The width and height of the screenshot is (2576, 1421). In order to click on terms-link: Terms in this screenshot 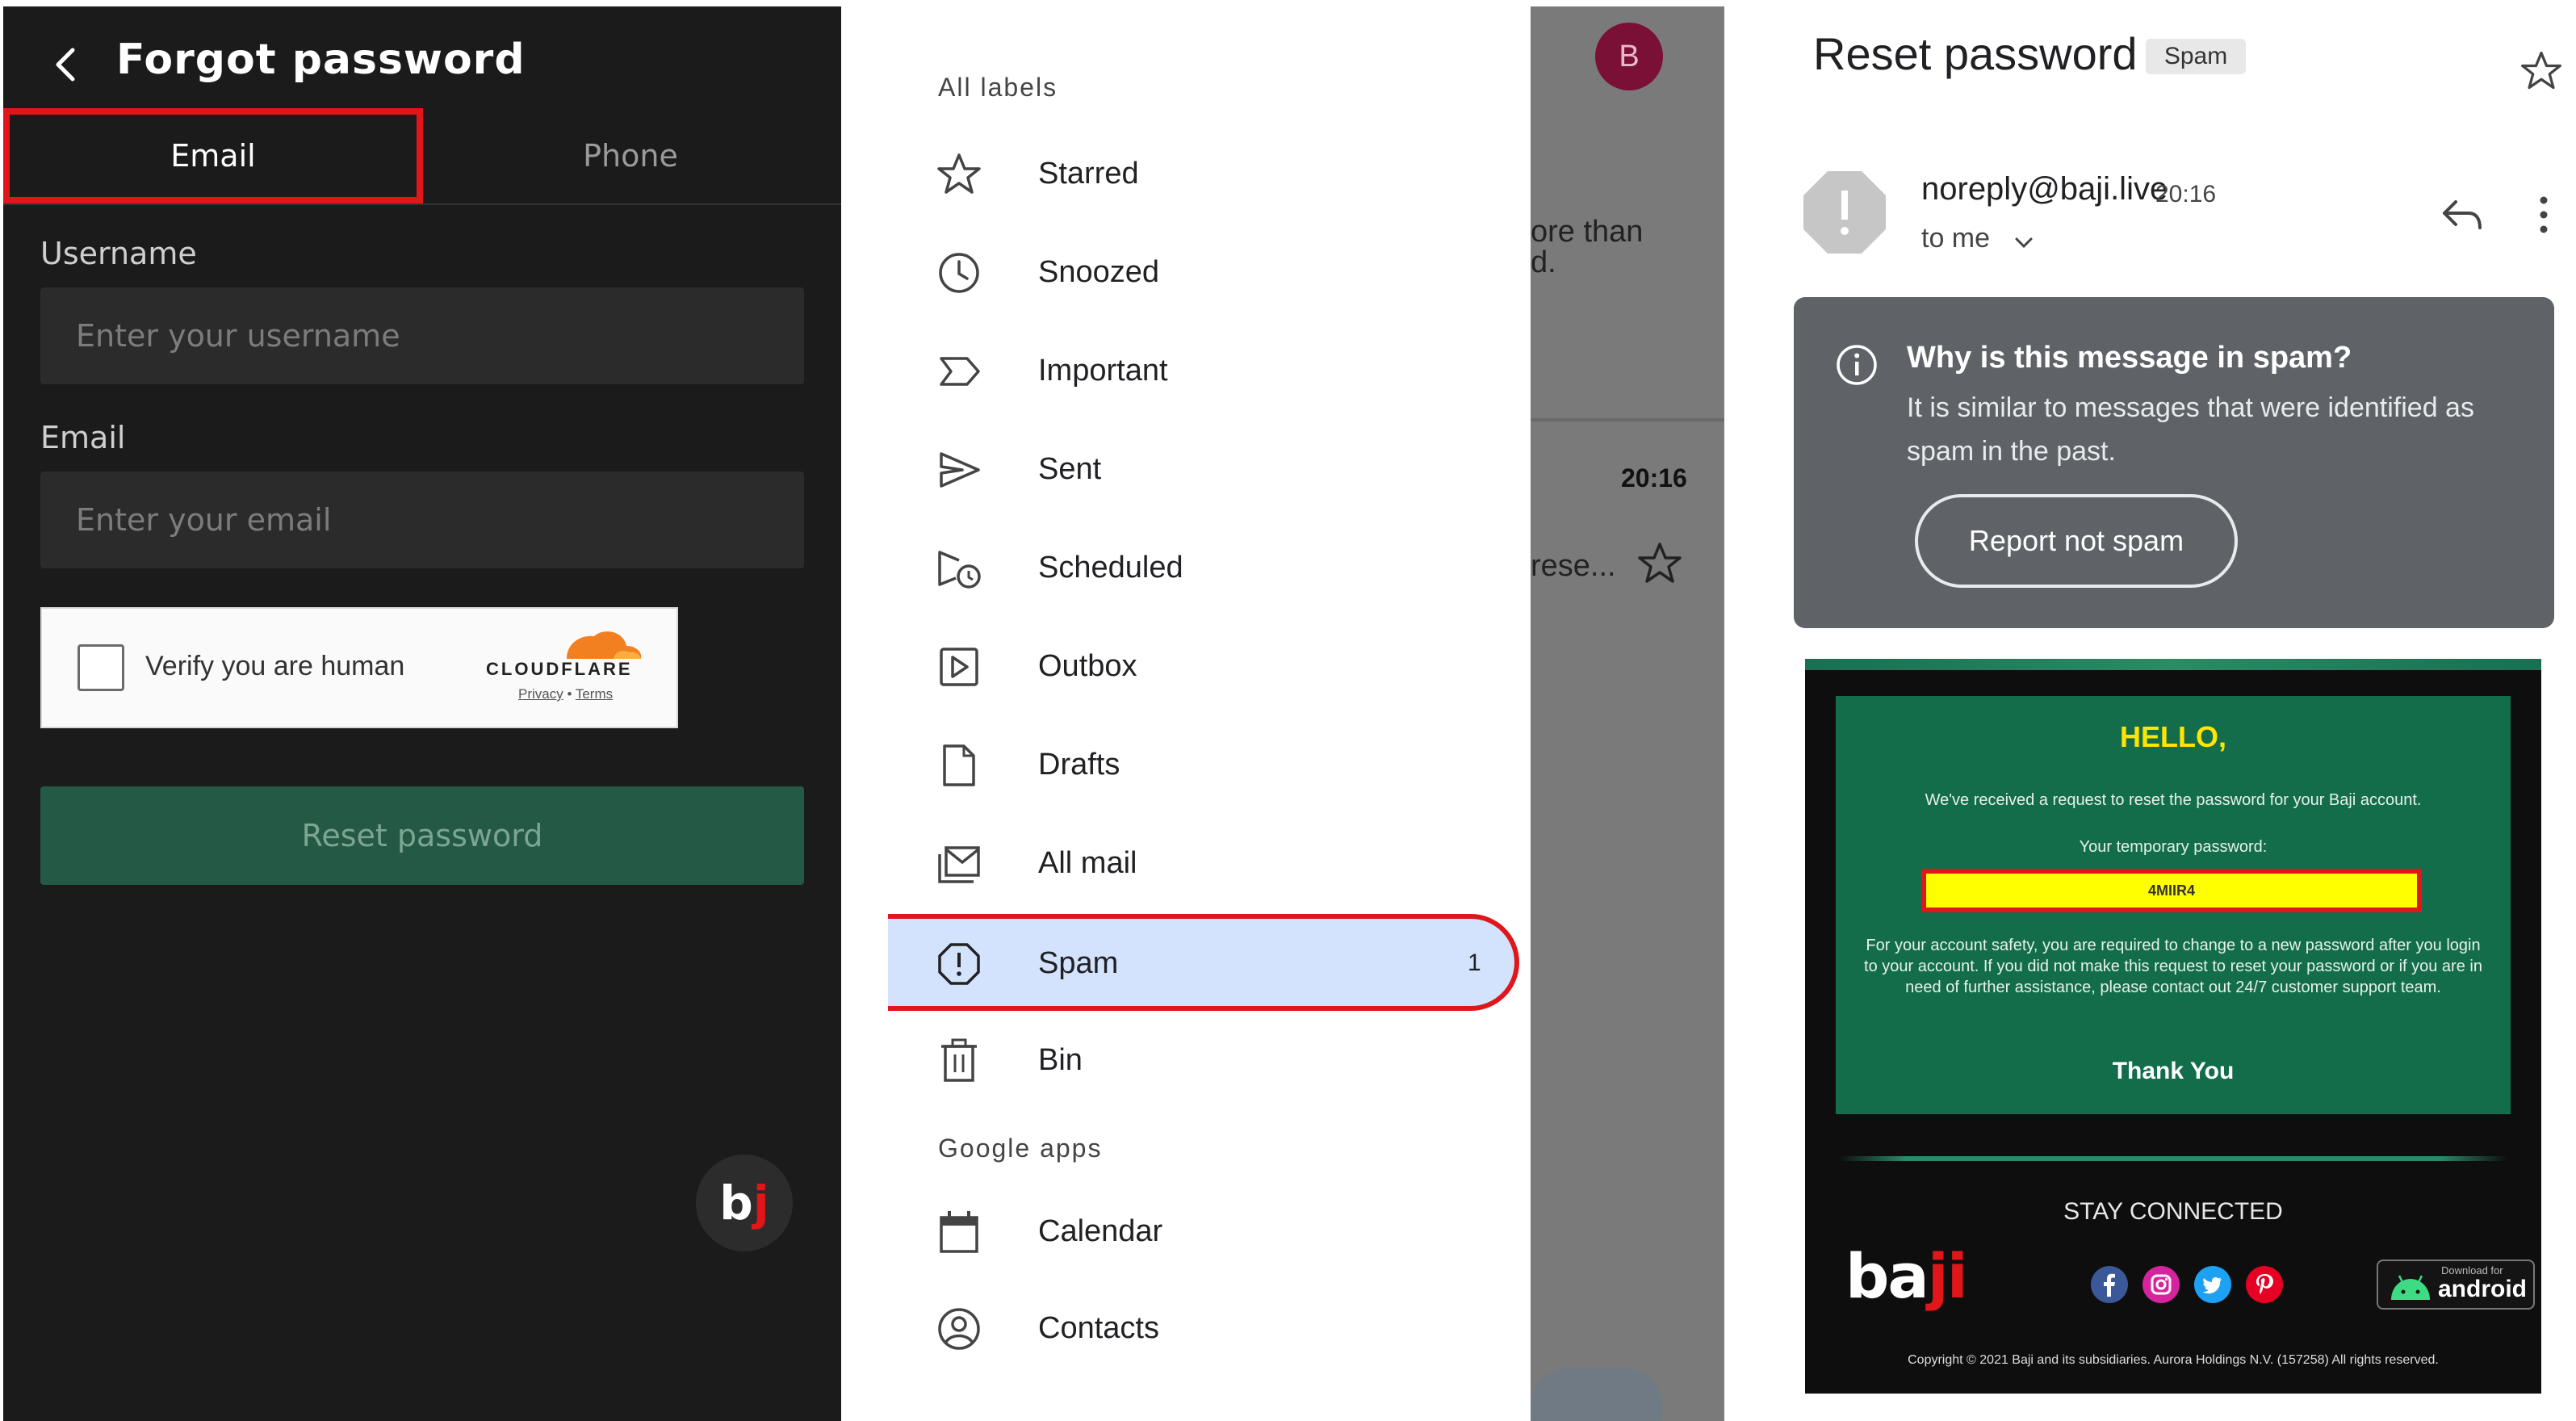, I will do `click(594, 694)`.